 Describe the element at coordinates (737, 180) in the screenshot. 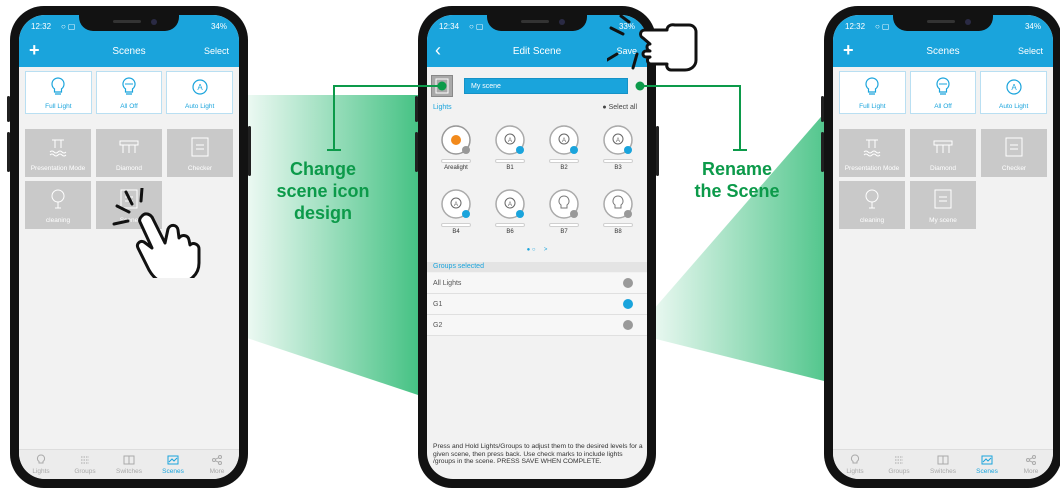

I see `annotation-rename-scene: Rename the Scene` at that location.